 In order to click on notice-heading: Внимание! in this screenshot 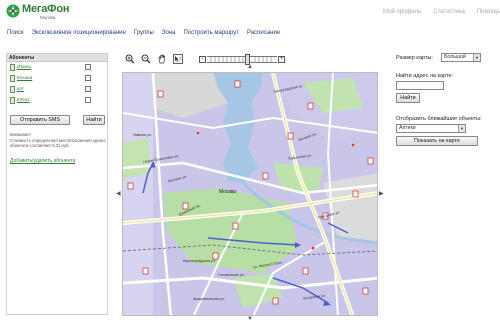, I will do `click(20, 134)`.